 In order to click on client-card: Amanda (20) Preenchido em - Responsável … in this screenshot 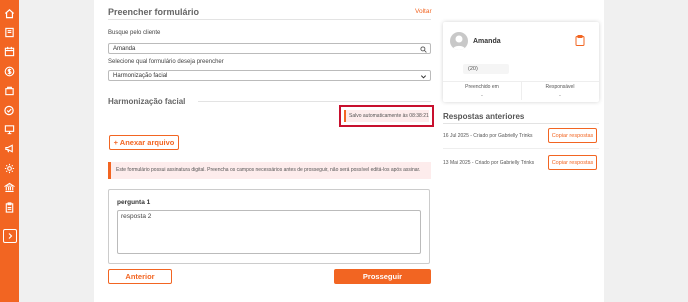, I will do `click(521, 62)`.